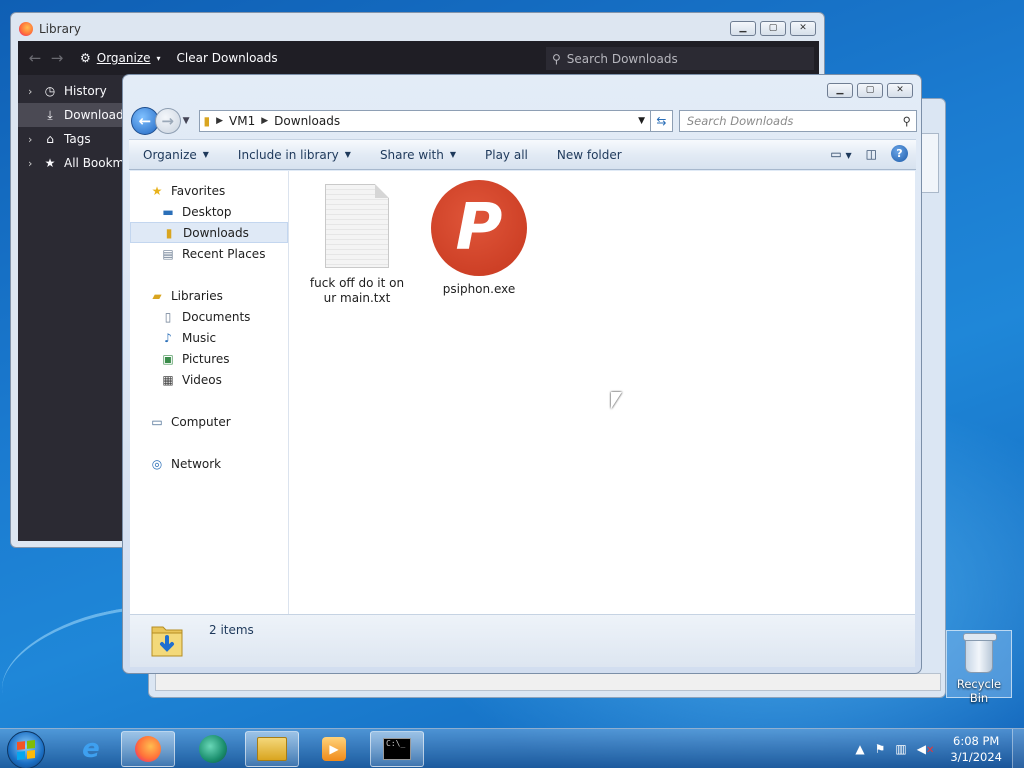 The width and height of the screenshot is (1024, 768). Describe the element at coordinates (168, 253) in the screenshot. I see `recent-places-icon: ▤` at that location.